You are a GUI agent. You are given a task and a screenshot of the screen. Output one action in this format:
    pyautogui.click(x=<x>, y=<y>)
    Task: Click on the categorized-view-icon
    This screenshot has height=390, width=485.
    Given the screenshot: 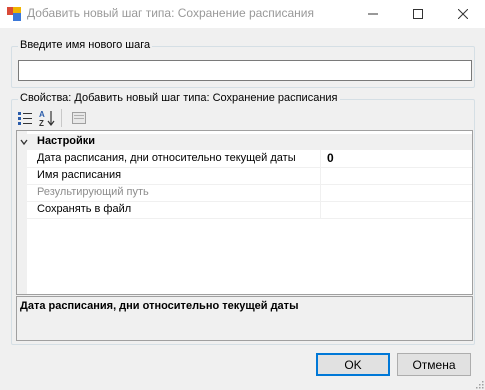 What is the action you would take?
    pyautogui.click(x=25, y=118)
    